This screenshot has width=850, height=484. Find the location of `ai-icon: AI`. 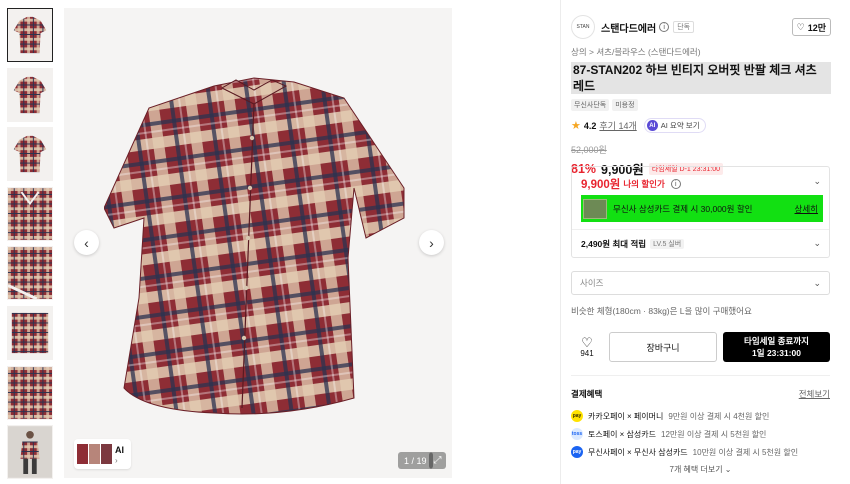

ai-icon: AI is located at coordinates (652, 125).